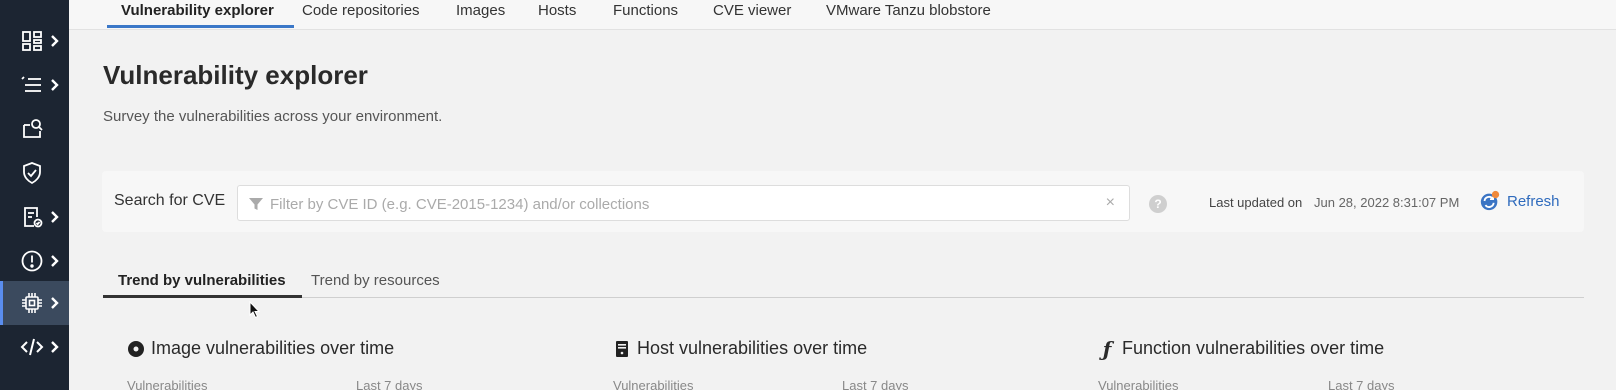 This screenshot has height=390, width=1616. I want to click on sidebar-item-list, so click(34, 85).